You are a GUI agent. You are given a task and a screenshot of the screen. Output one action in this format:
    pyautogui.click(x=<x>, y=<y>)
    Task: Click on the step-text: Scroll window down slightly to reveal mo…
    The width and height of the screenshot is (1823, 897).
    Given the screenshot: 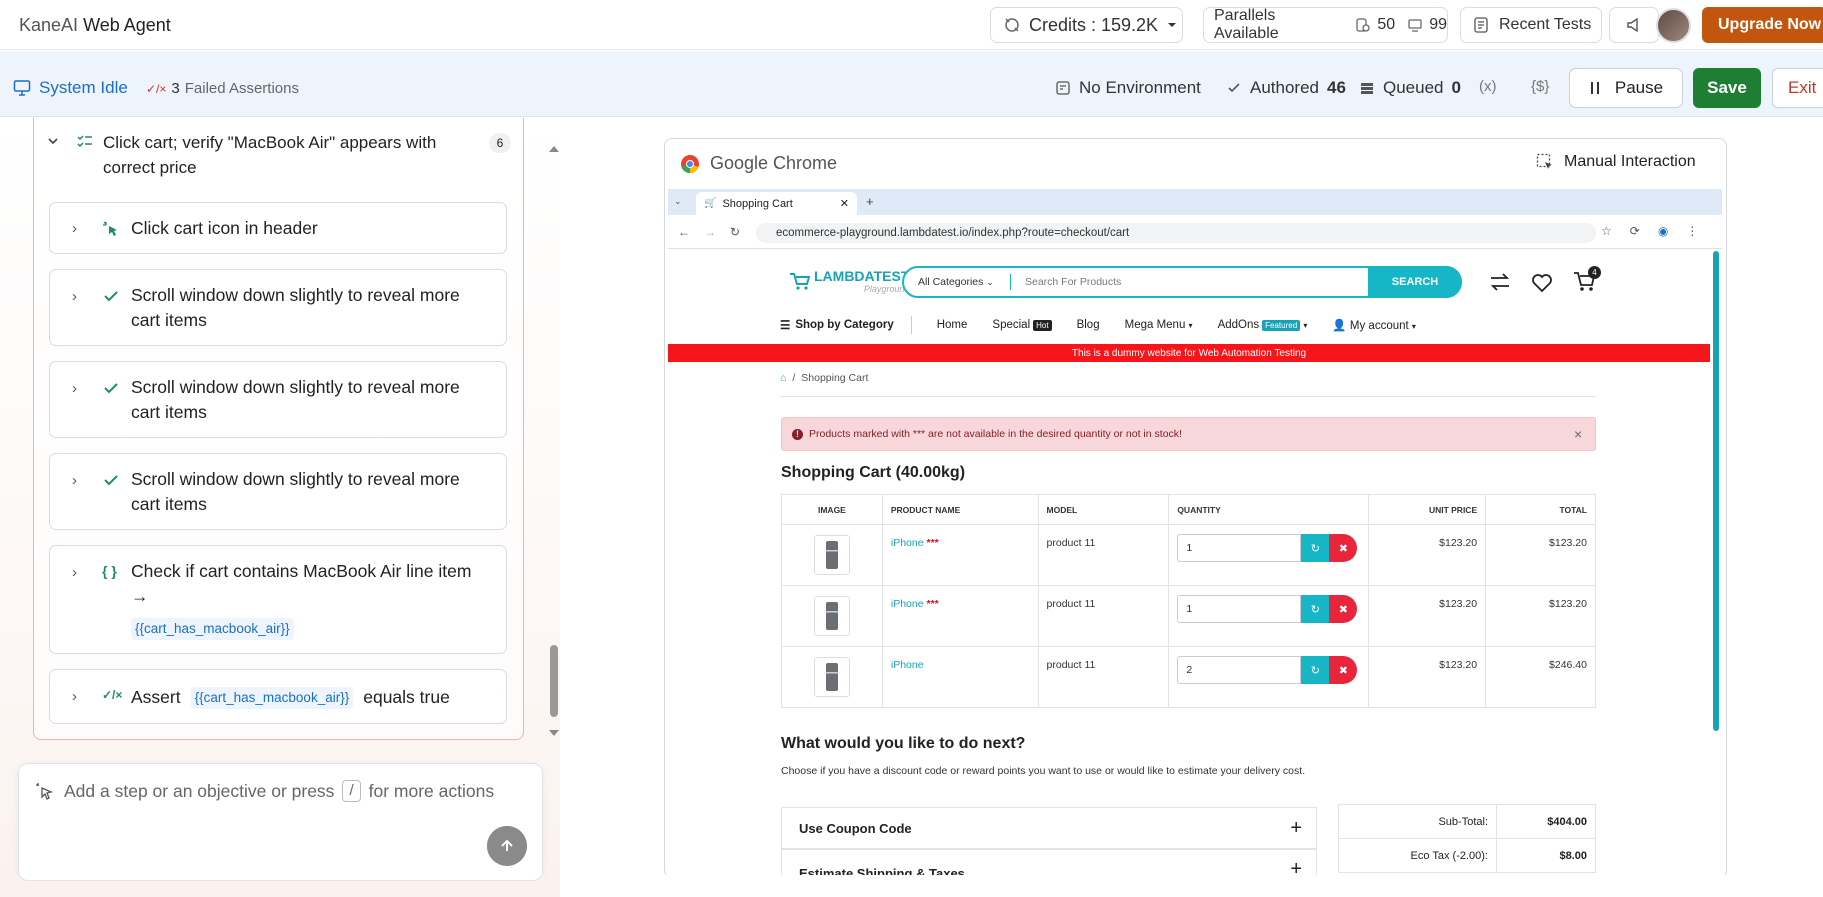 What is the action you would take?
    pyautogui.click(x=295, y=307)
    